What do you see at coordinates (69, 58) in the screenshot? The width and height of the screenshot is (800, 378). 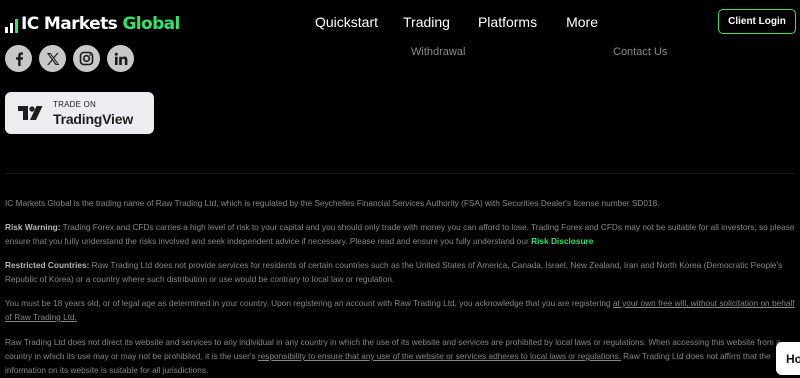 I see `social-links` at bounding box center [69, 58].